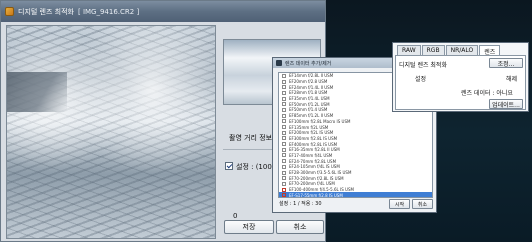 Image resolution: width=532 pixels, height=242 pixels. I want to click on lens-item-name: EF300mm f/2.8L IS USM, so click(313, 138).